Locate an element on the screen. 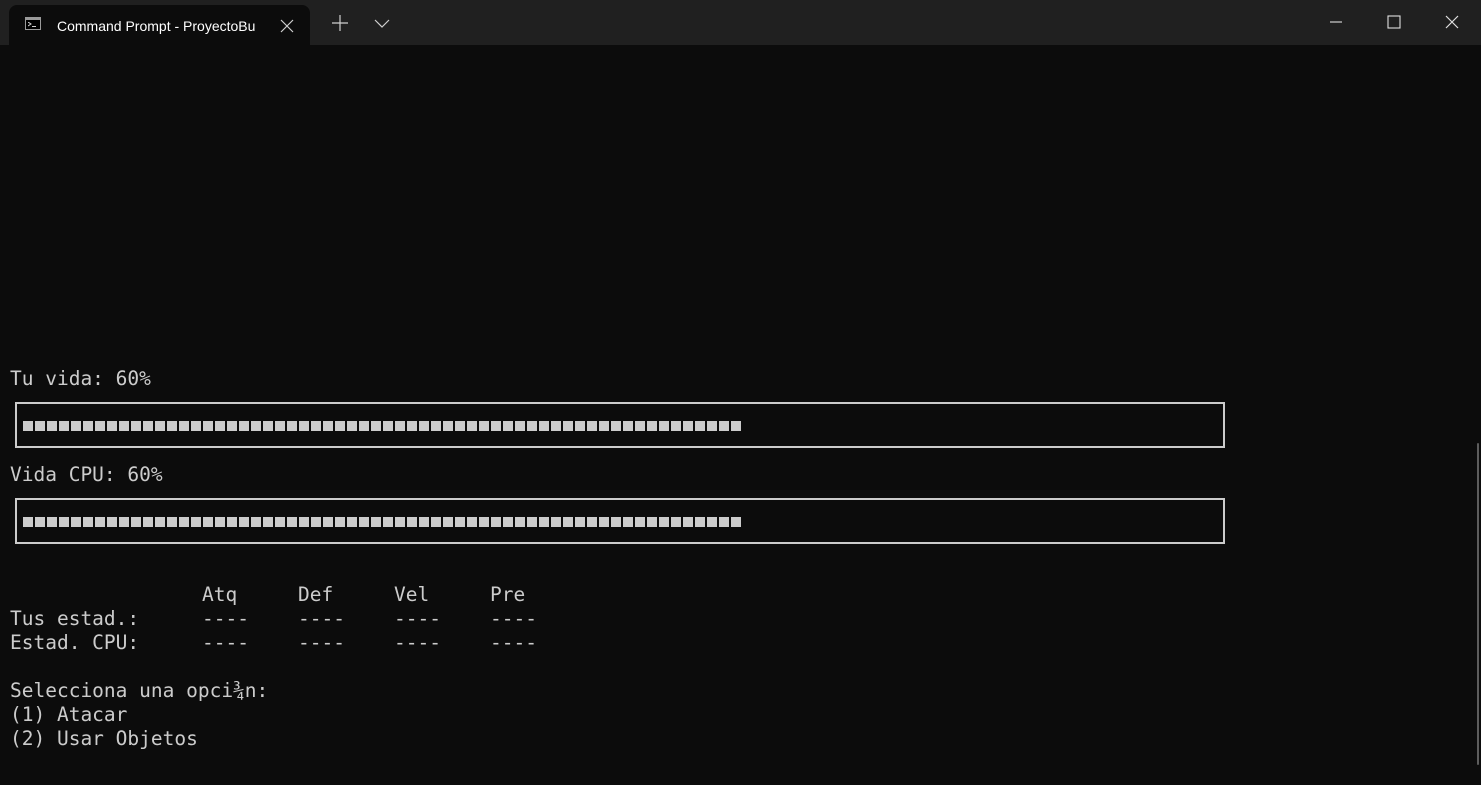  maximize-icon is located at coordinates (1394, 22).